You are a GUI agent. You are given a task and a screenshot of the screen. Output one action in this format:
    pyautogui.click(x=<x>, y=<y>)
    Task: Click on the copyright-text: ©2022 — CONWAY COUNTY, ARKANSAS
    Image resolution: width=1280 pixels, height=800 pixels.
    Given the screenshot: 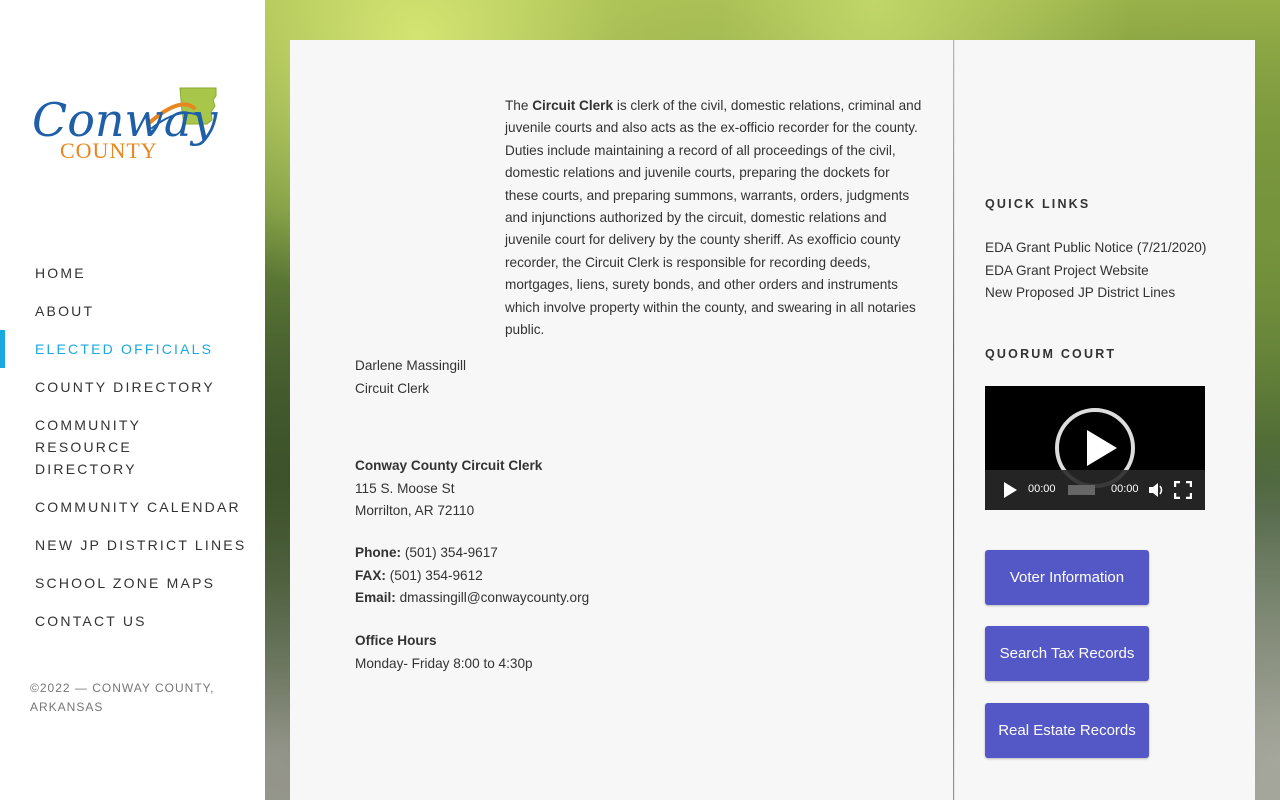 What is the action you would take?
    pyautogui.click(x=122, y=697)
    